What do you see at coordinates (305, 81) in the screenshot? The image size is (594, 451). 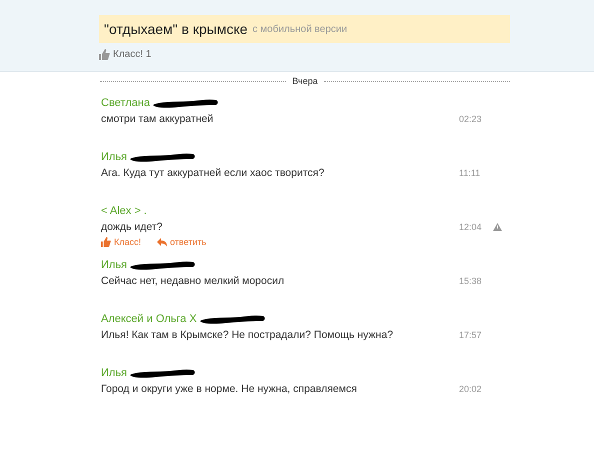 I see `day-divider-label: Вчера` at bounding box center [305, 81].